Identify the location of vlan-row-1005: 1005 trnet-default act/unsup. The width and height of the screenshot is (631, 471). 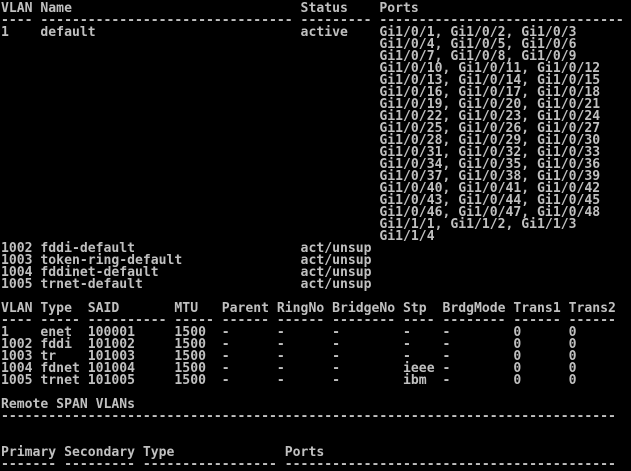
(186, 284).